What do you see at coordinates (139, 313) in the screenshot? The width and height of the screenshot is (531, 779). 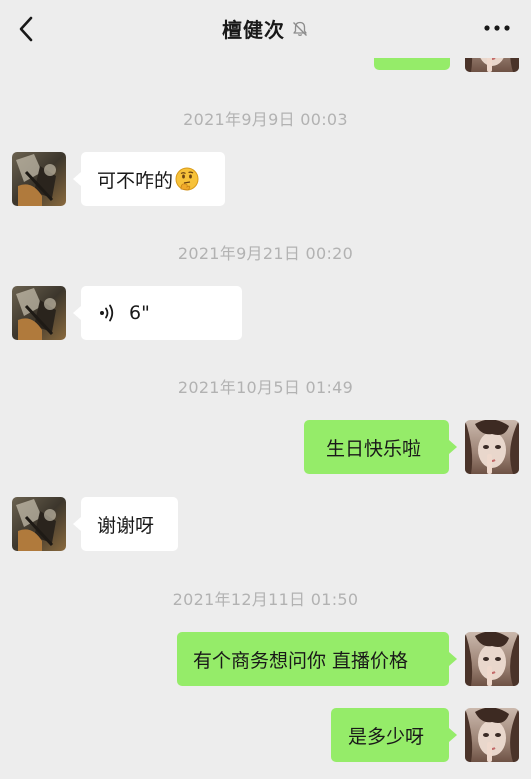 I see `voice-duration: 6"` at bounding box center [139, 313].